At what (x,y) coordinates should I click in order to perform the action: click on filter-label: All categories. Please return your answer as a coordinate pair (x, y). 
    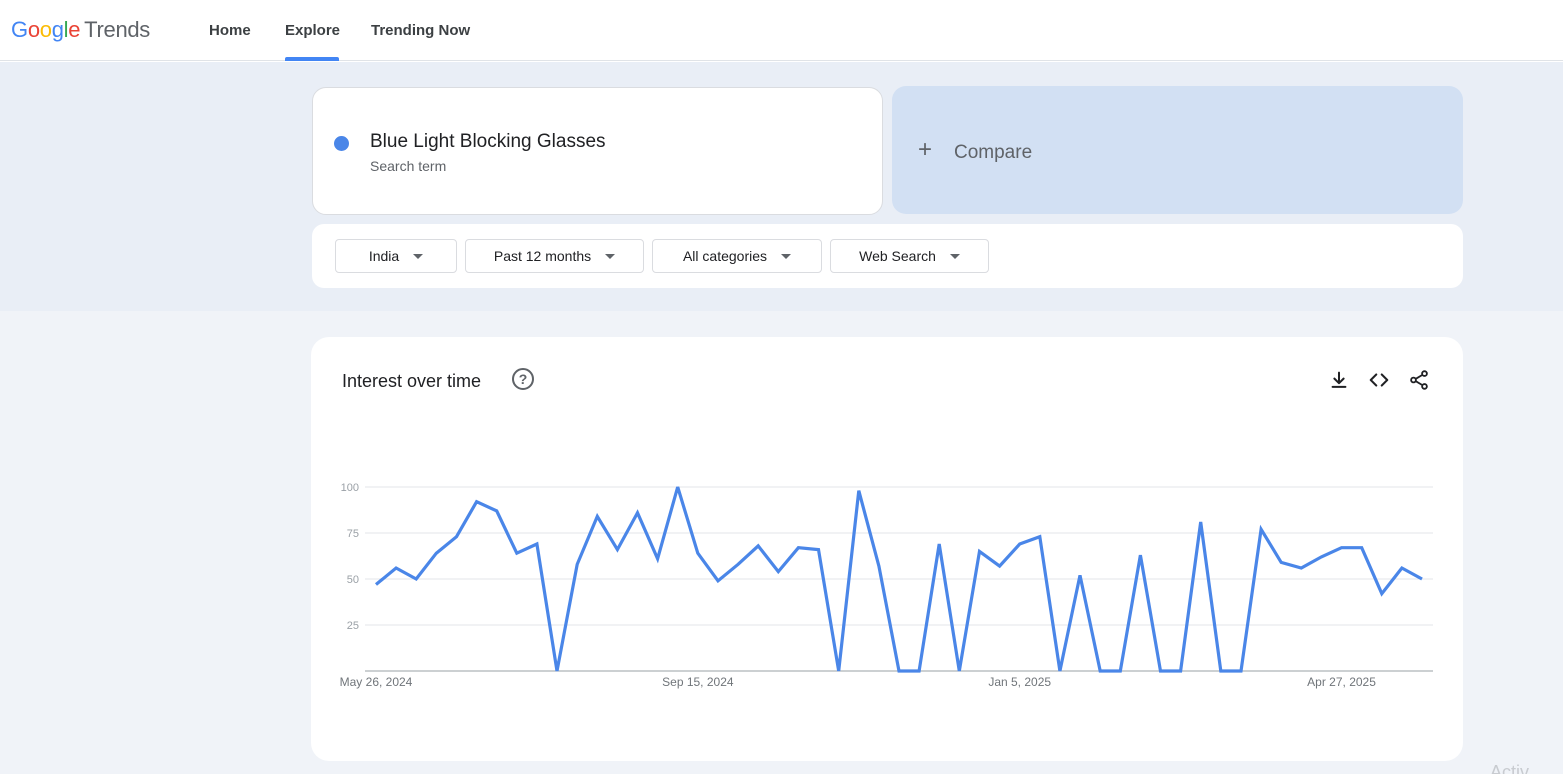
    Looking at the image, I should click on (725, 256).